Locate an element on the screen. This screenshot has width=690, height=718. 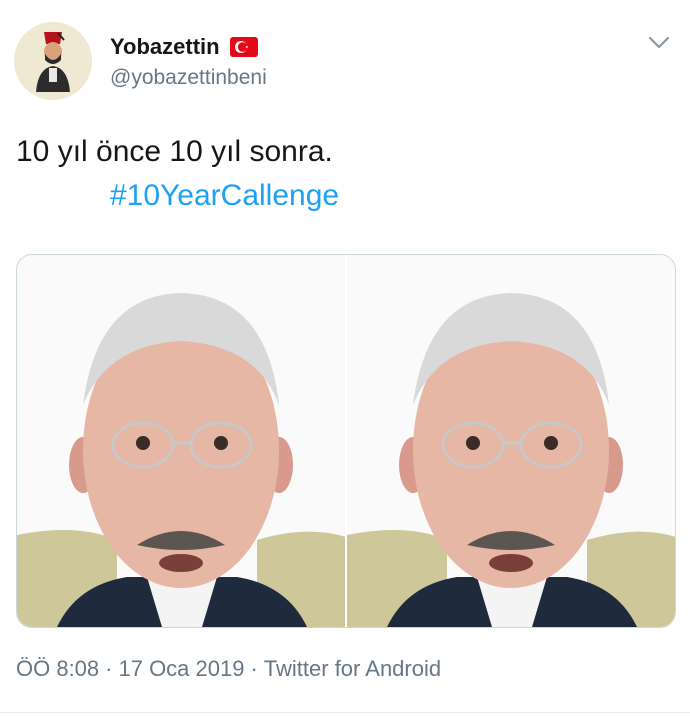
tweet-date: 17 Oca 2019 is located at coordinates (181, 668).